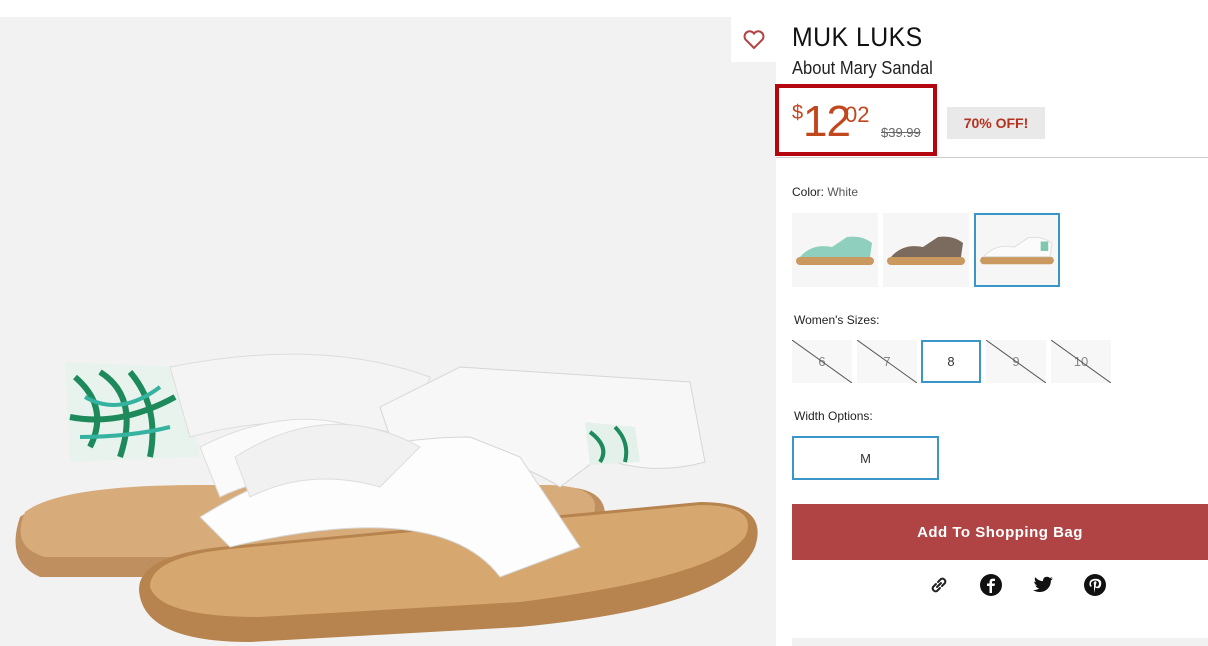  Describe the element at coordinates (798, 113) in the screenshot. I see `price-currency: $` at that location.